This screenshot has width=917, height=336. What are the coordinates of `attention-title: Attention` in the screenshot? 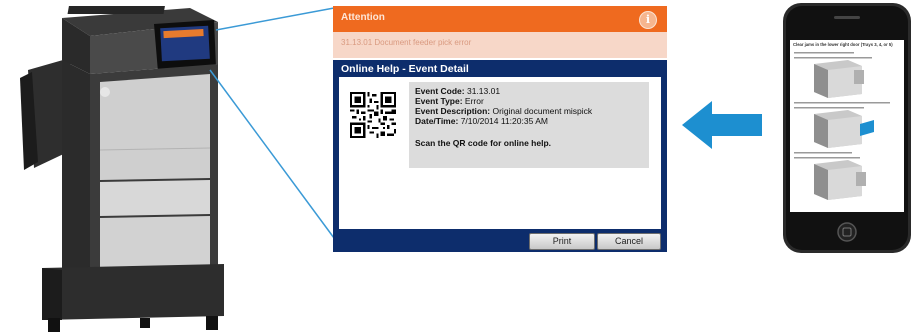 It's located at (363, 17).